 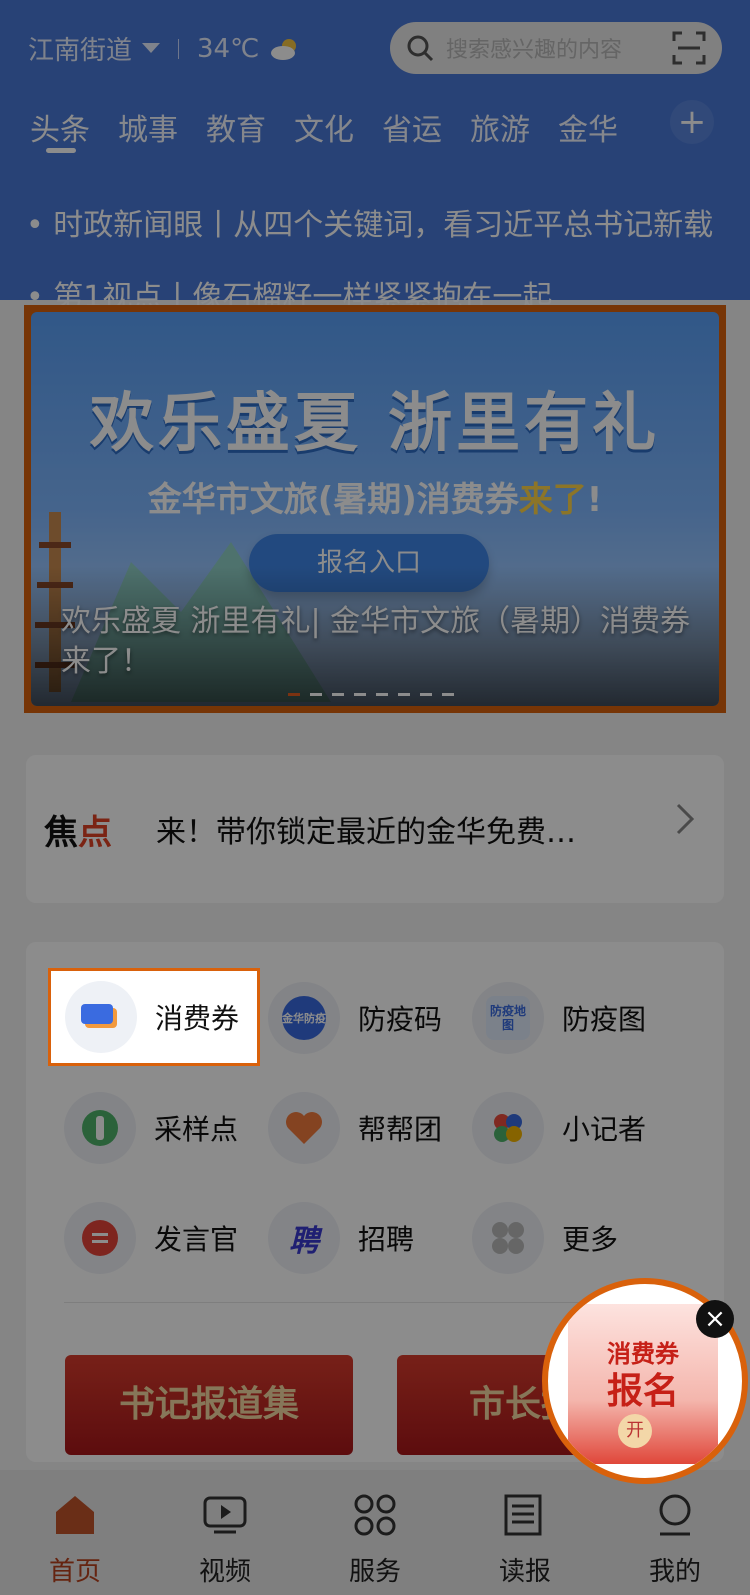 What do you see at coordinates (635, 1431) in the screenshot?
I see `open-badge: 开` at bounding box center [635, 1431].